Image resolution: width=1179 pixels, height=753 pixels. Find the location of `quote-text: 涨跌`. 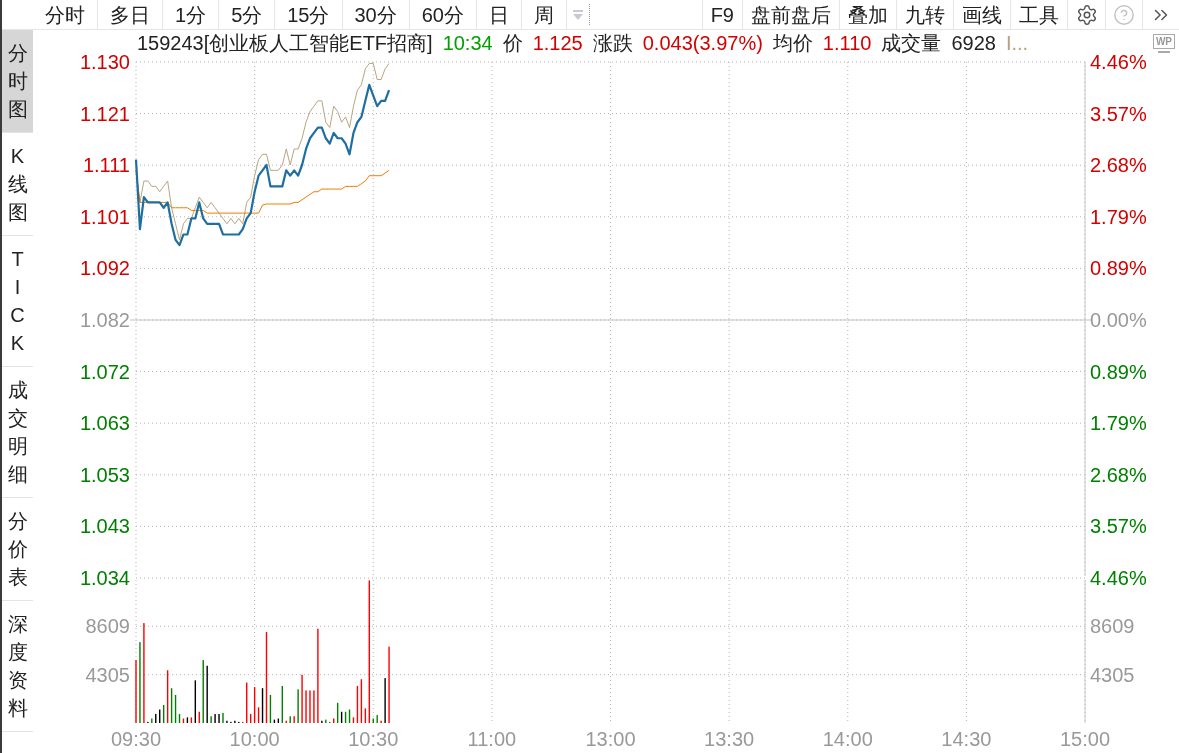

quote-text: 涨跌 is located at coordinates (612, 43).